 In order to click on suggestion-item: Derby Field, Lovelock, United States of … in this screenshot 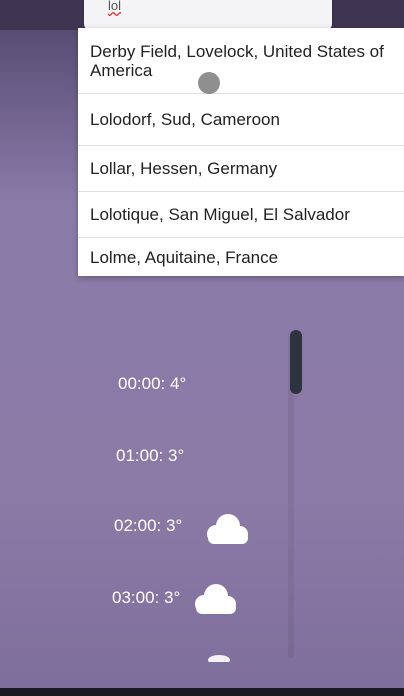, I will do `click(241, 61)`.